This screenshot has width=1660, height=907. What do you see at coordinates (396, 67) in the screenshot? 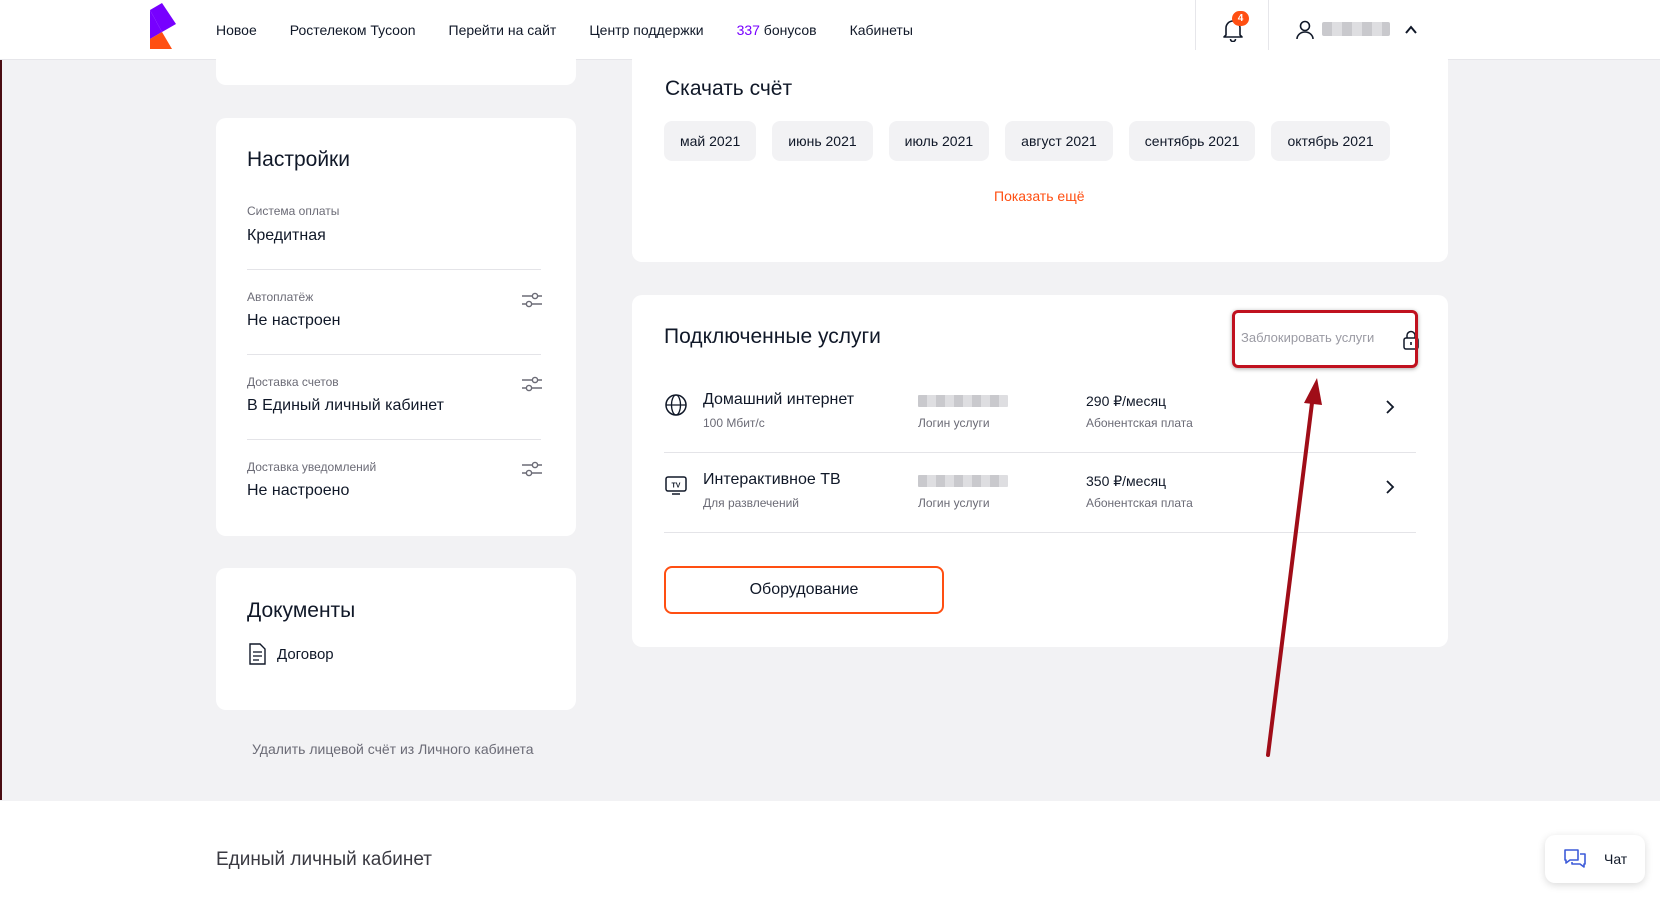
I see `profile-card-stub` at bounding box center [396, 67].